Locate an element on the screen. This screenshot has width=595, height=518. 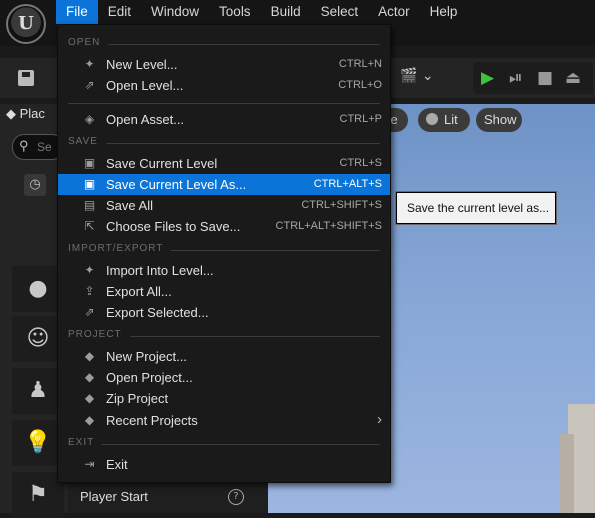
cinematics-icon: 🎬 ⌄ is located at coordinates (417, 76).